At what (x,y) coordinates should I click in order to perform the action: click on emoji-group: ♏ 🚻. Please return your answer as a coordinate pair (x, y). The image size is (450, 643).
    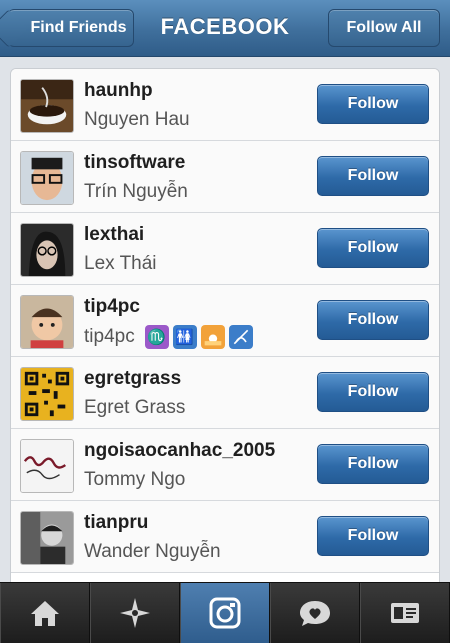
    Looking at the image, I should click on (198, 337).